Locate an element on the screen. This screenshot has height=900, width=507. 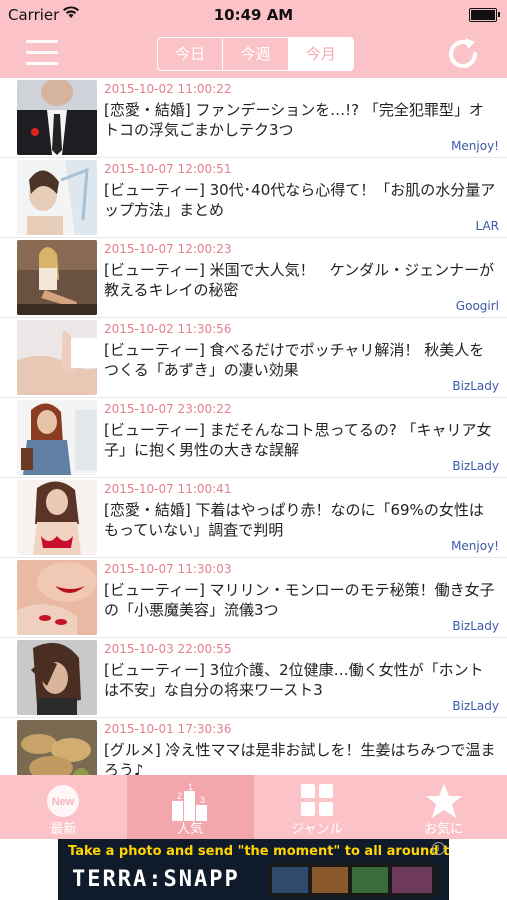
article-date: 2015-10-07 11:30:03 is located at coordinates (168, 569).